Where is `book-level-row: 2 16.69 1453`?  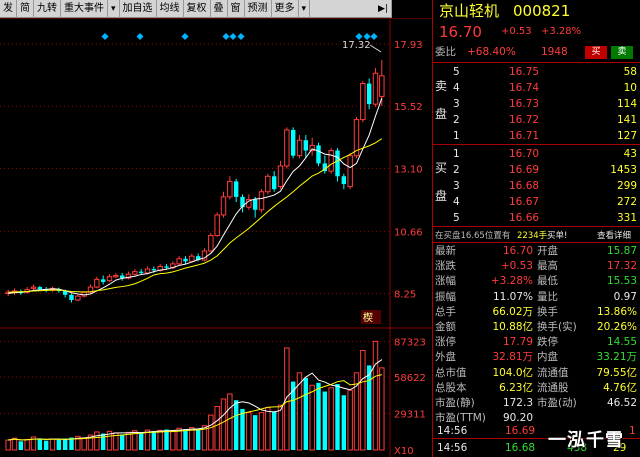 book-level-row: 2 16.69 1453 is located at coordinates (536, 170).